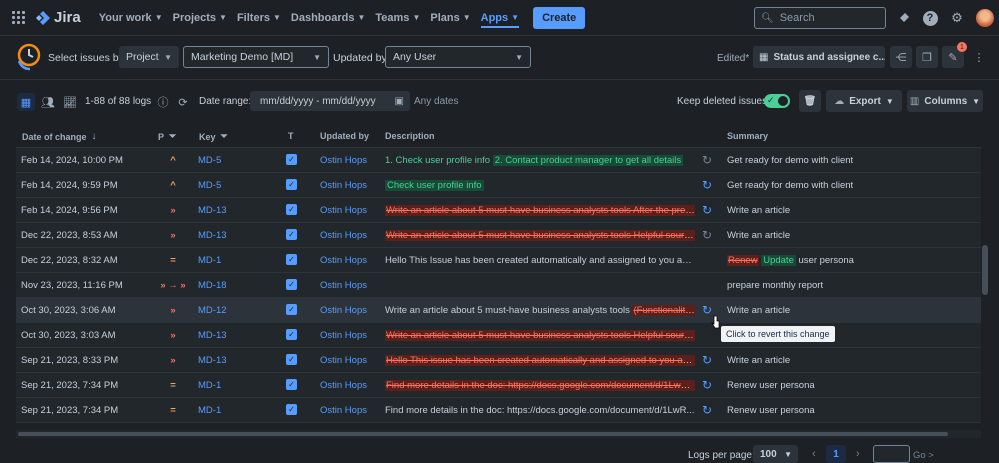 The height and width of the screenshot is (463, 999). Describe the element at coordinates (864, 101) in the screenshot. I see `export-button: ☁ Export ▼` at that location.